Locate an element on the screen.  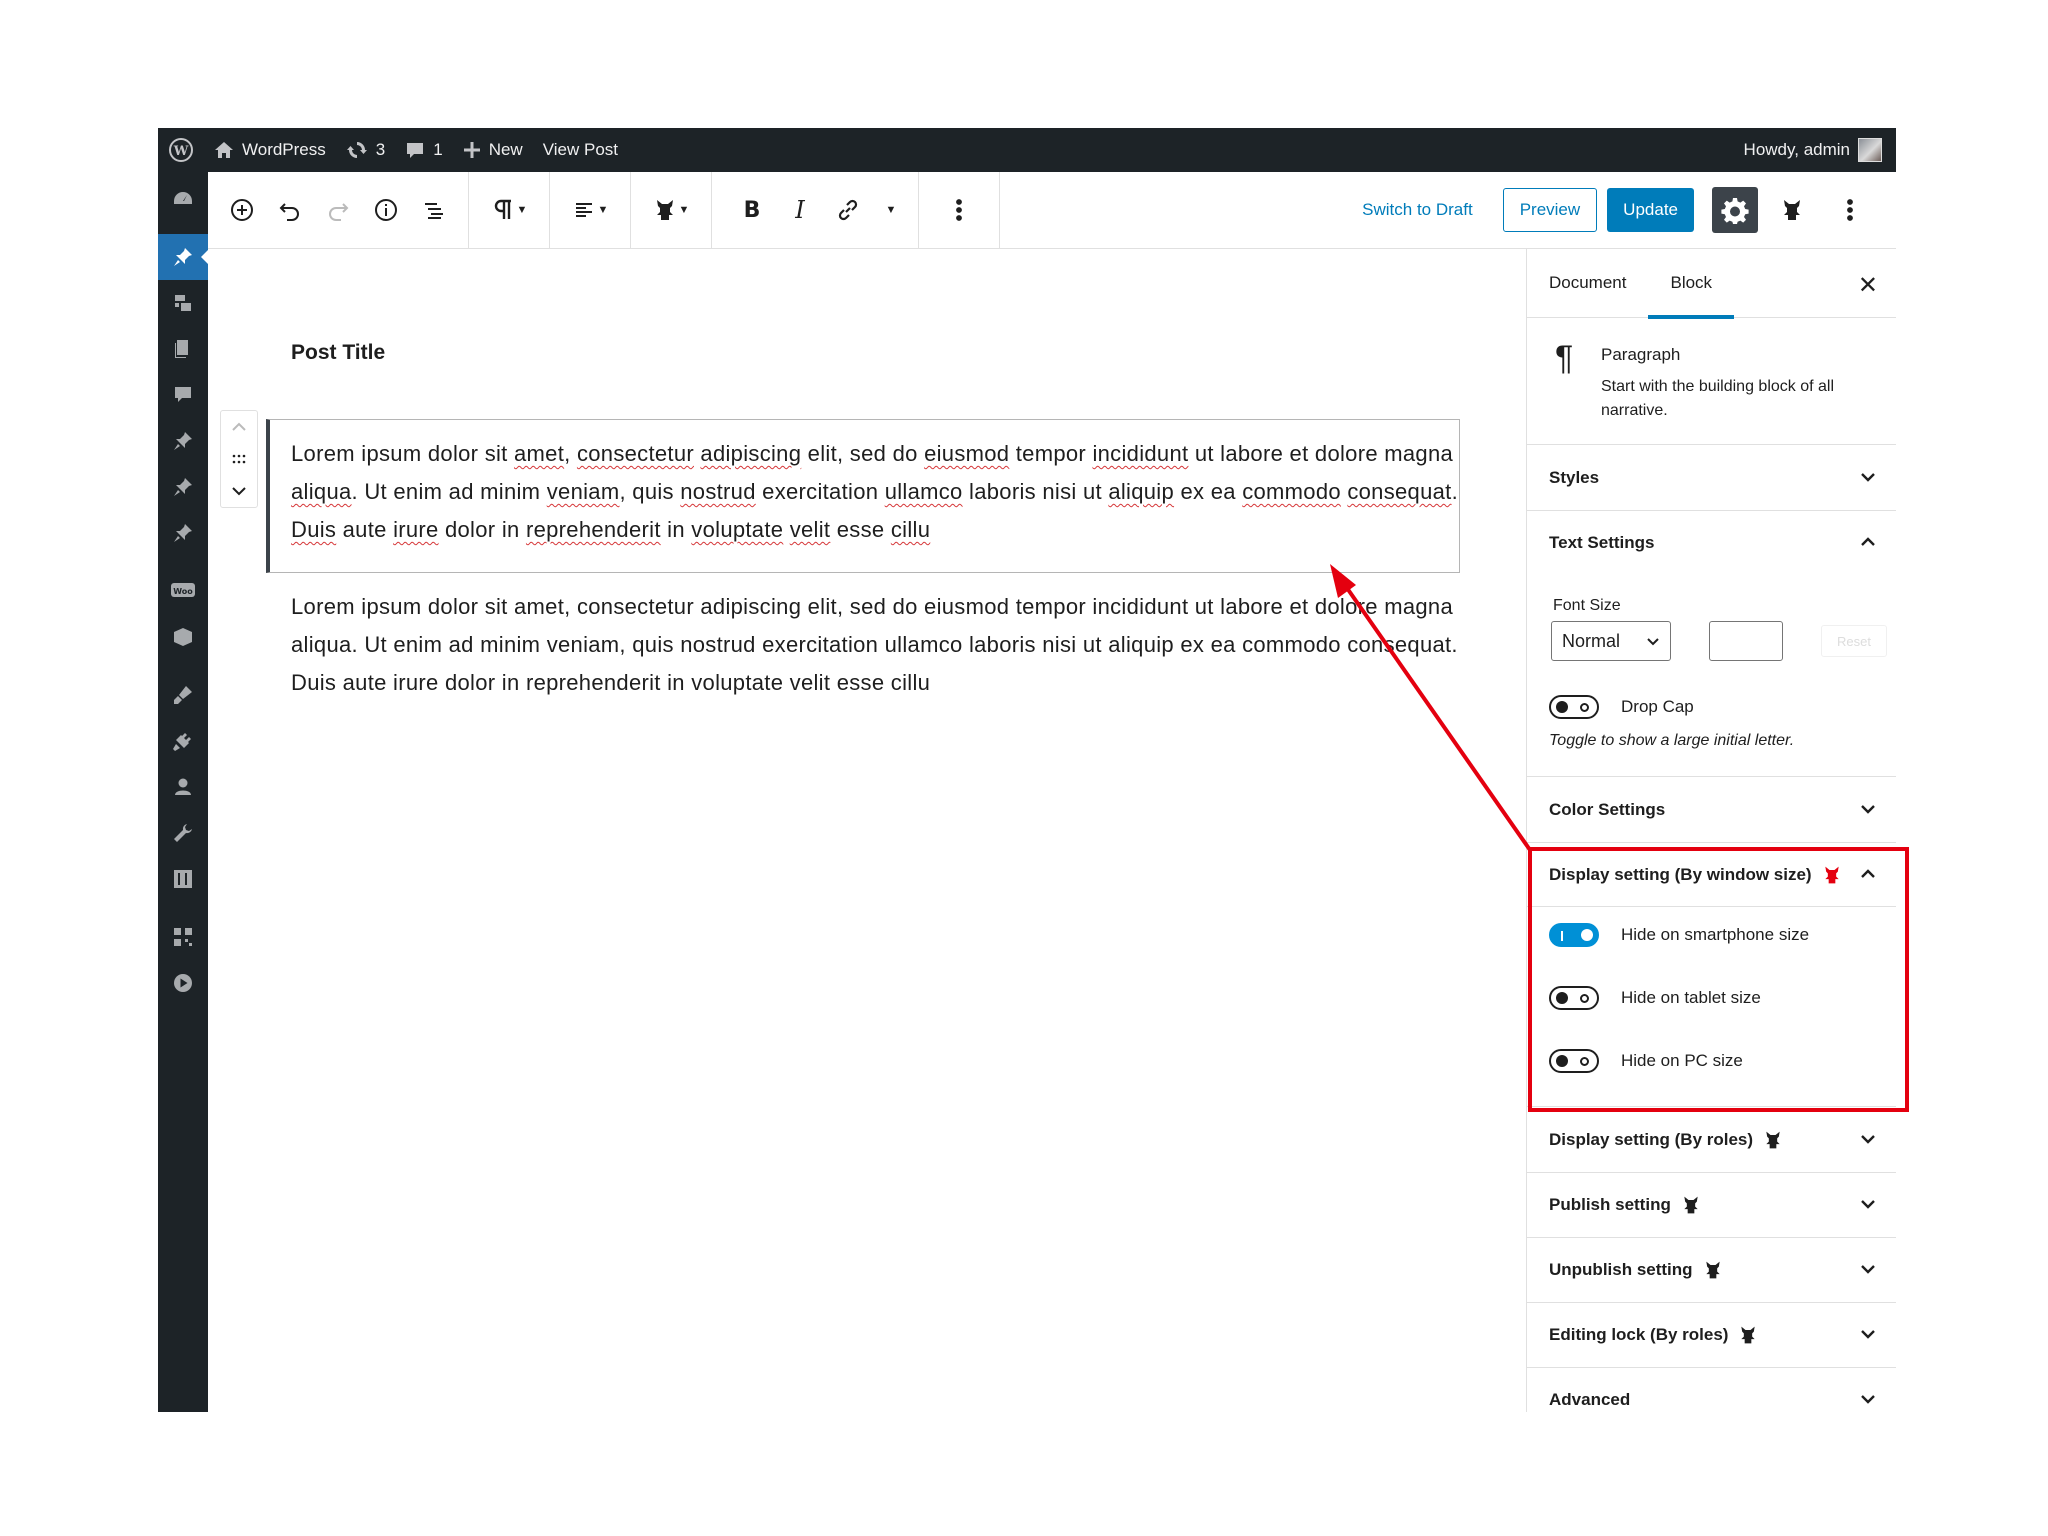
block-type-switcher: ▼ is located at coordinates (509, 210).